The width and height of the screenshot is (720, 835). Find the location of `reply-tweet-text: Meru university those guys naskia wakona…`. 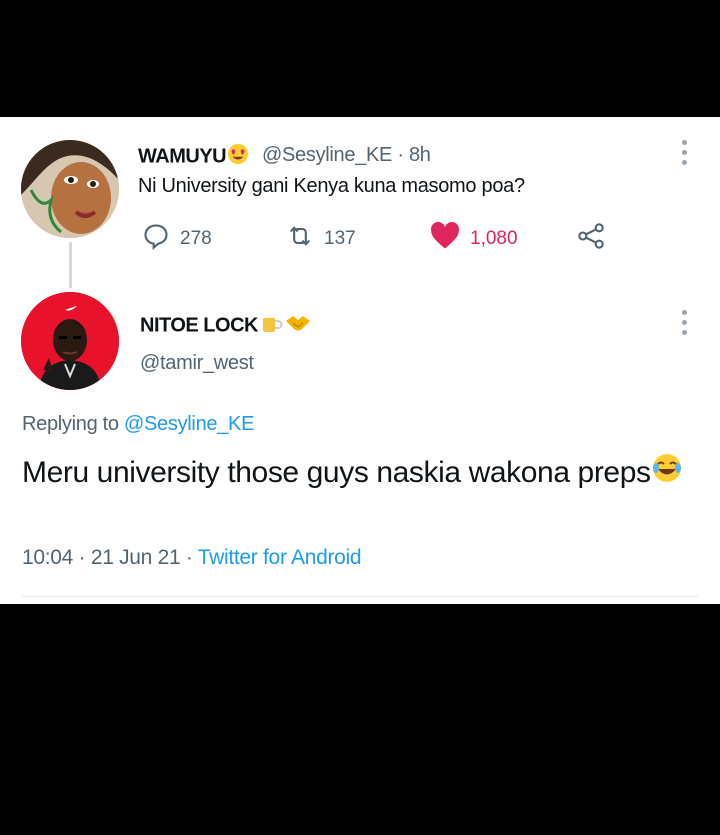

reply-tweet-text: Meru university those guys naskia wakona… is located at coordinates (362, 474).